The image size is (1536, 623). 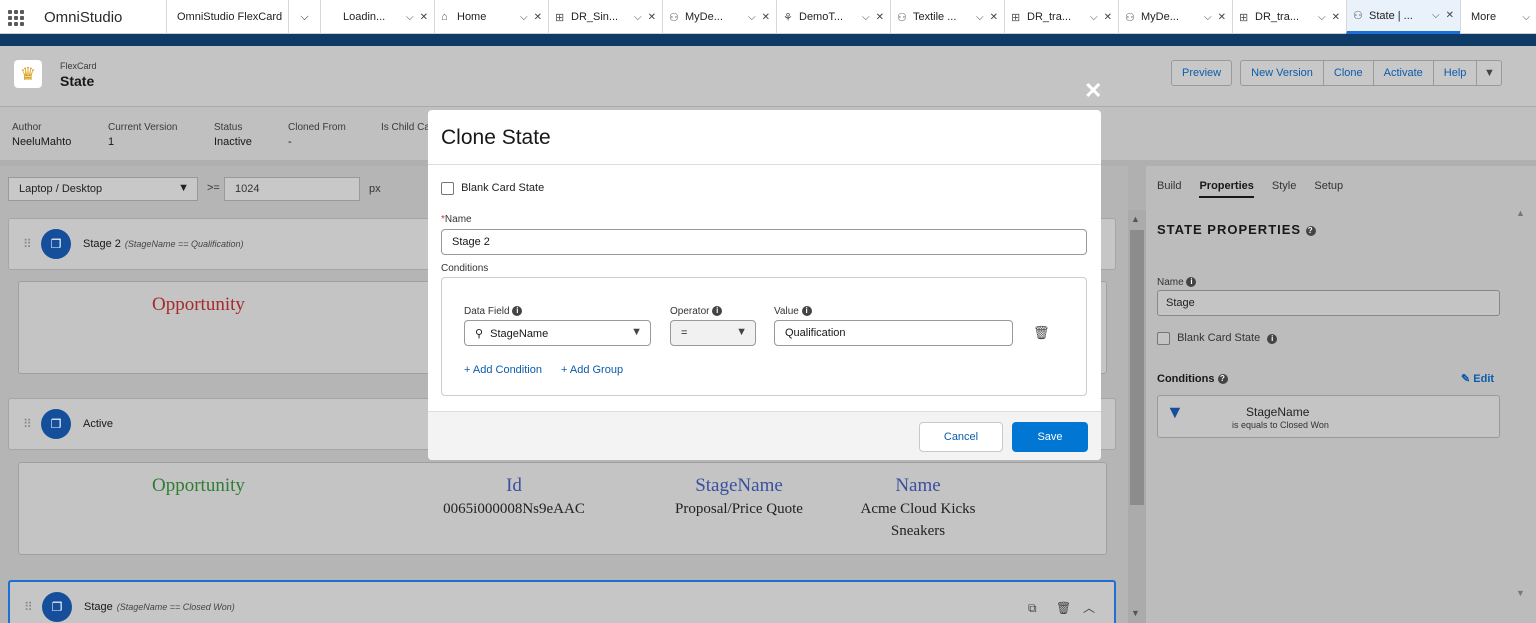 I want to click on tab-textile: ⚇ Textile ... ⌵ ✕, so click(x=947, y=17).